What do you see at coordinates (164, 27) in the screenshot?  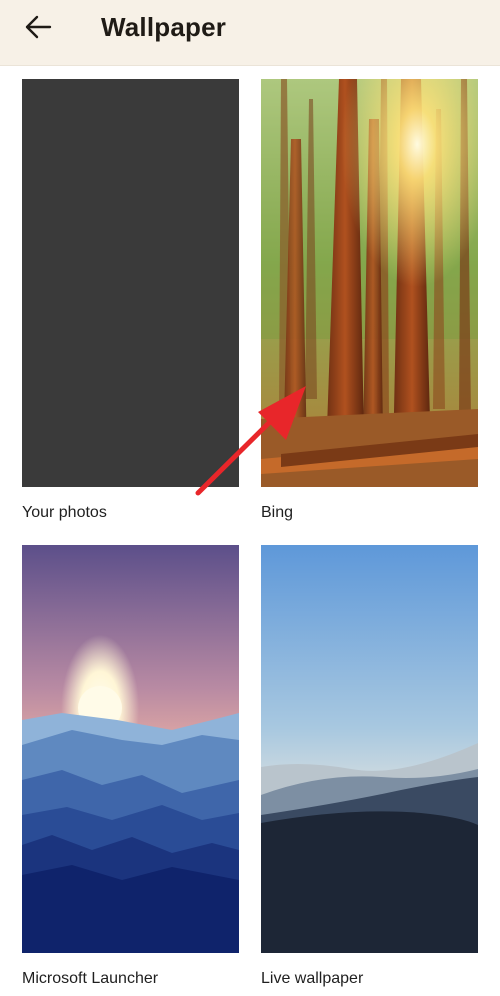 I see `page-title: Wallpaper` at bounding box center [164, 27].